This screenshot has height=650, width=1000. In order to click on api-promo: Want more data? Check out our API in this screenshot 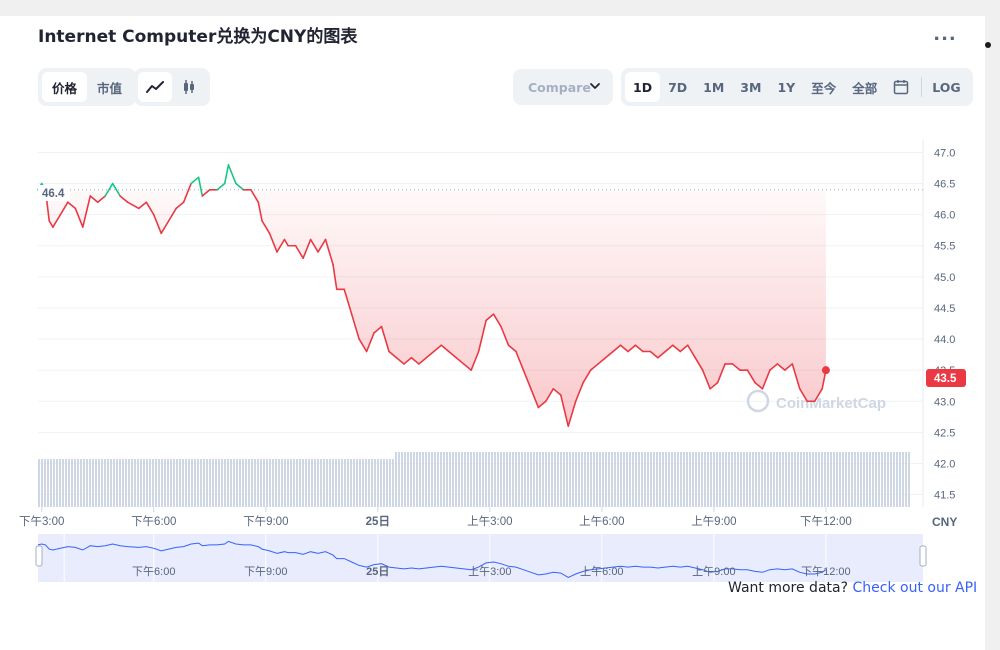, I will do `click(852, 588)`.